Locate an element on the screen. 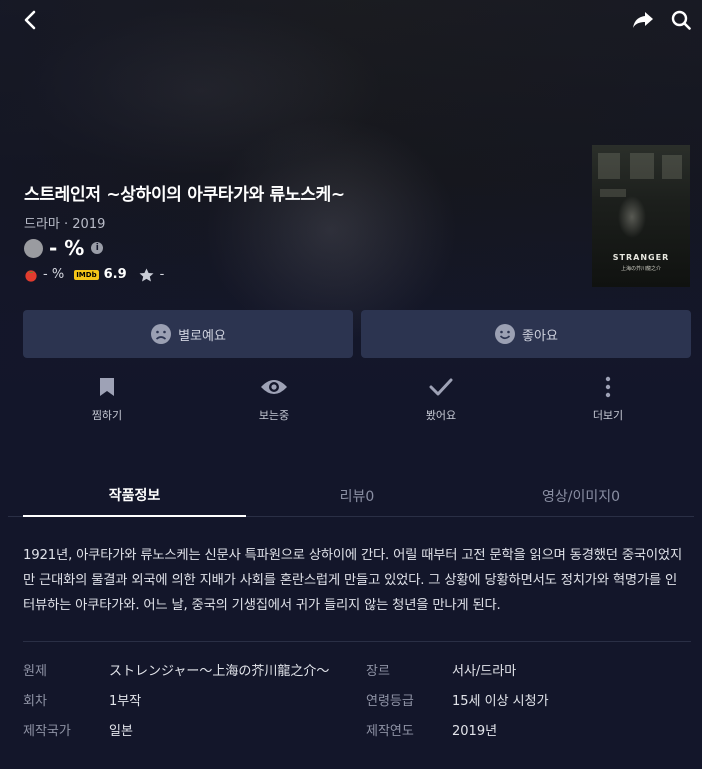 The height and width of the screenshot is (769, 702). like-button: 좋아요 is located at coordinates (526, 334).